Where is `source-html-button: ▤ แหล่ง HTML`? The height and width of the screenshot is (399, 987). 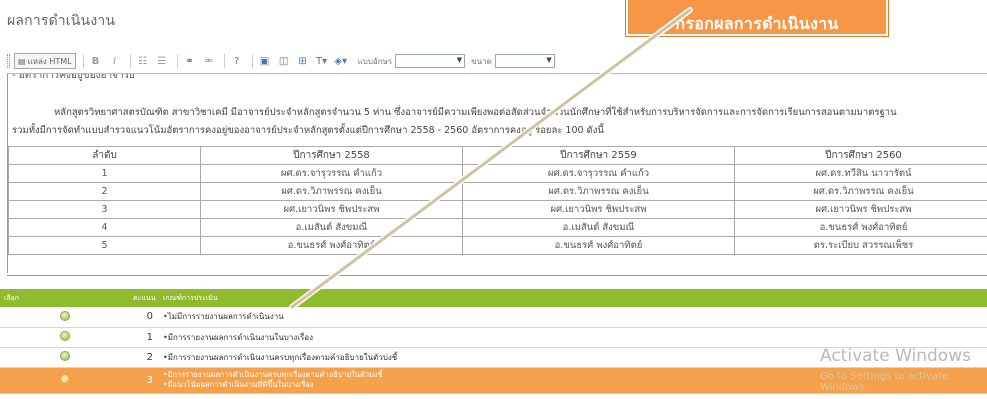 source-html-button: ▤ แหล่ง HTML is located at coordinates (45, 61).